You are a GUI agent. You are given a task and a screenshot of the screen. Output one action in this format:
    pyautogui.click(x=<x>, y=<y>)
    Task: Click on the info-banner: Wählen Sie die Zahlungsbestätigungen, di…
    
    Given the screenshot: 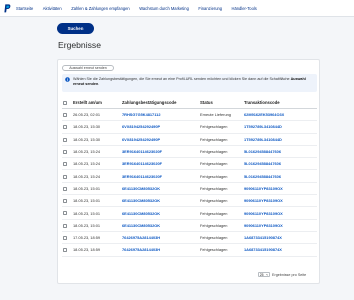 What is the action you would take?
    pyautogui.click(x=189, y=83)
    